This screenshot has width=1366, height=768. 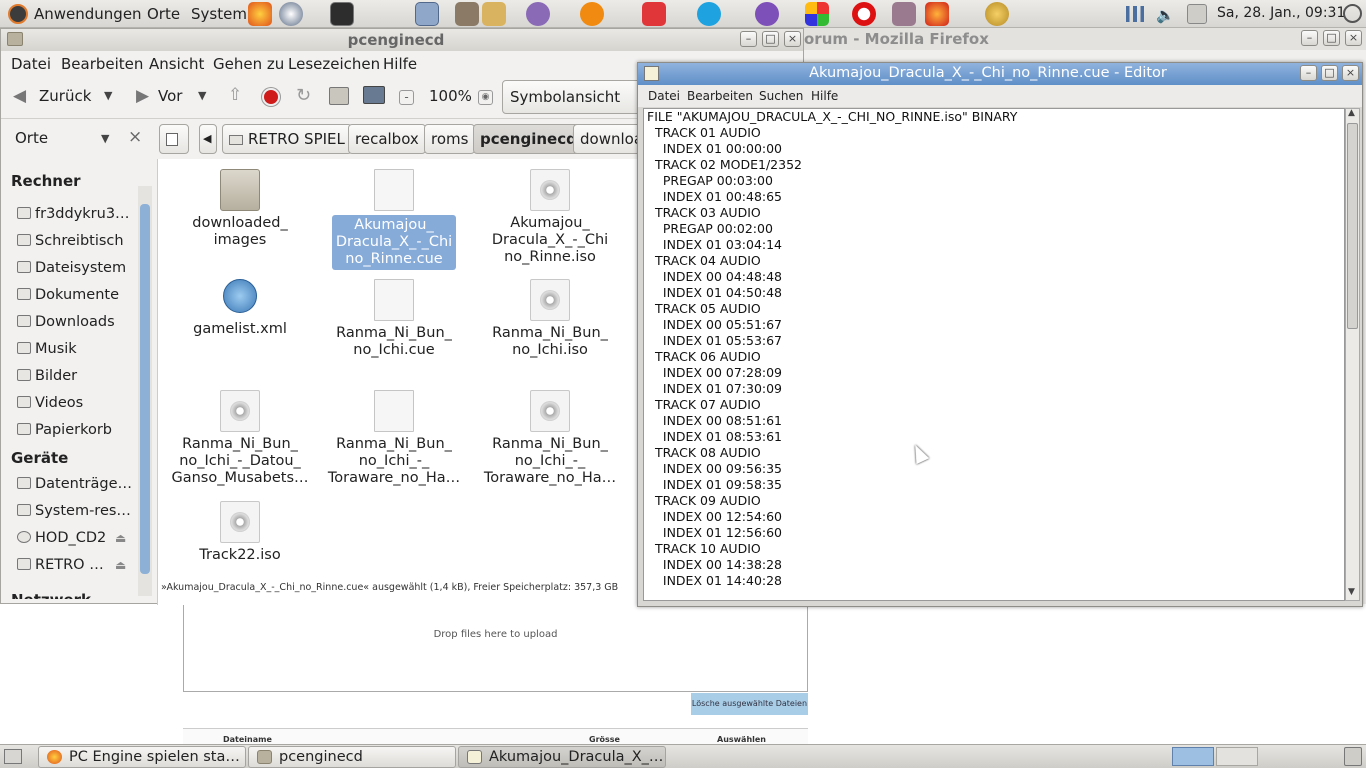 What do you see at coordinates (145, 389) in the screenshot?
I see `sidebar-scrollbar-thumb` at bounding box center [145, 389].